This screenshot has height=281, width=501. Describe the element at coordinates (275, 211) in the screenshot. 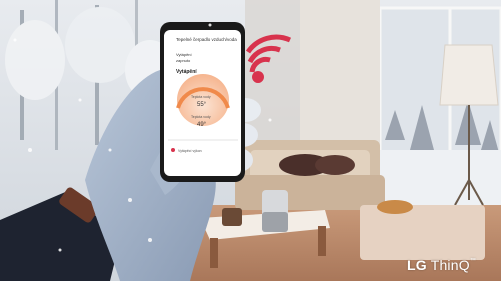

I see `smart-speaker` at that location.